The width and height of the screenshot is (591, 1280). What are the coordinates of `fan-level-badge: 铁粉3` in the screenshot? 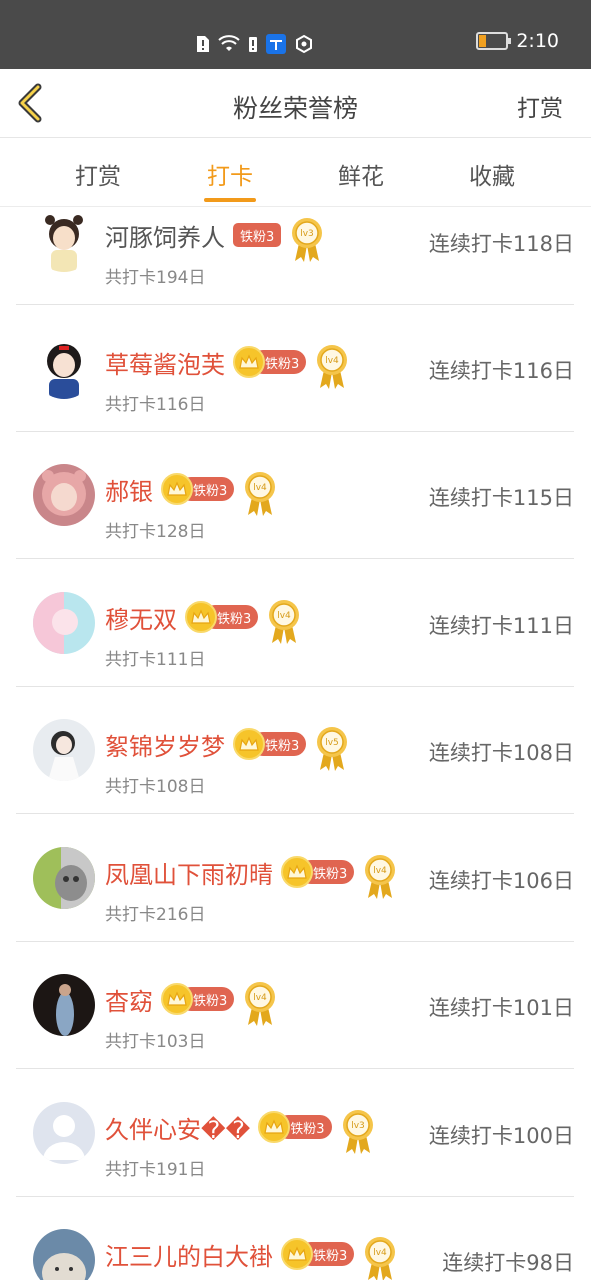 It's located at (257, 235).